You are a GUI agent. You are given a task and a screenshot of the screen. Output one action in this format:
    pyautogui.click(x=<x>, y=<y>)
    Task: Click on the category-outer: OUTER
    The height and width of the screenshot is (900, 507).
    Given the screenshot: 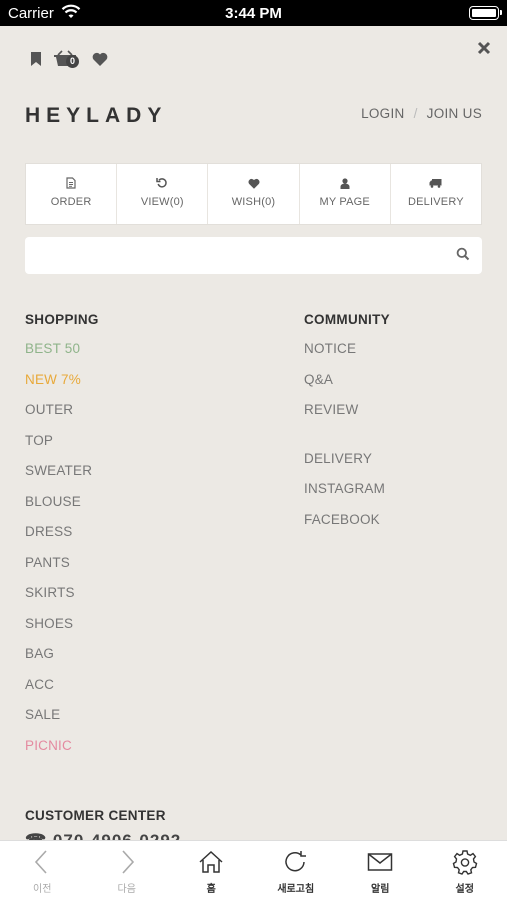 What is the action you would take?
    pyautogui.click(x=62, y=417)
    